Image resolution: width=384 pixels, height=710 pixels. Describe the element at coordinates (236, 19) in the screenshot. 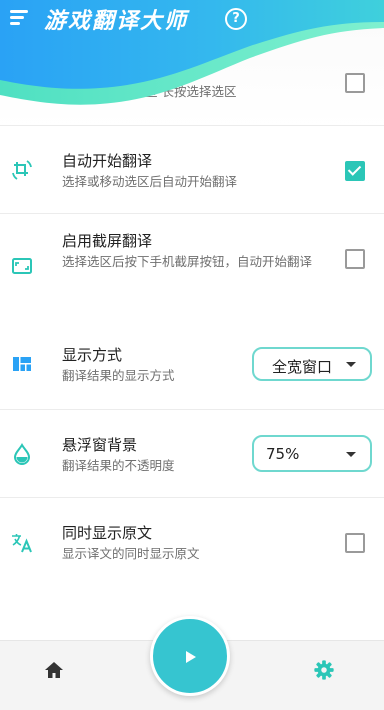

I see `help-icon: ?` at that location.